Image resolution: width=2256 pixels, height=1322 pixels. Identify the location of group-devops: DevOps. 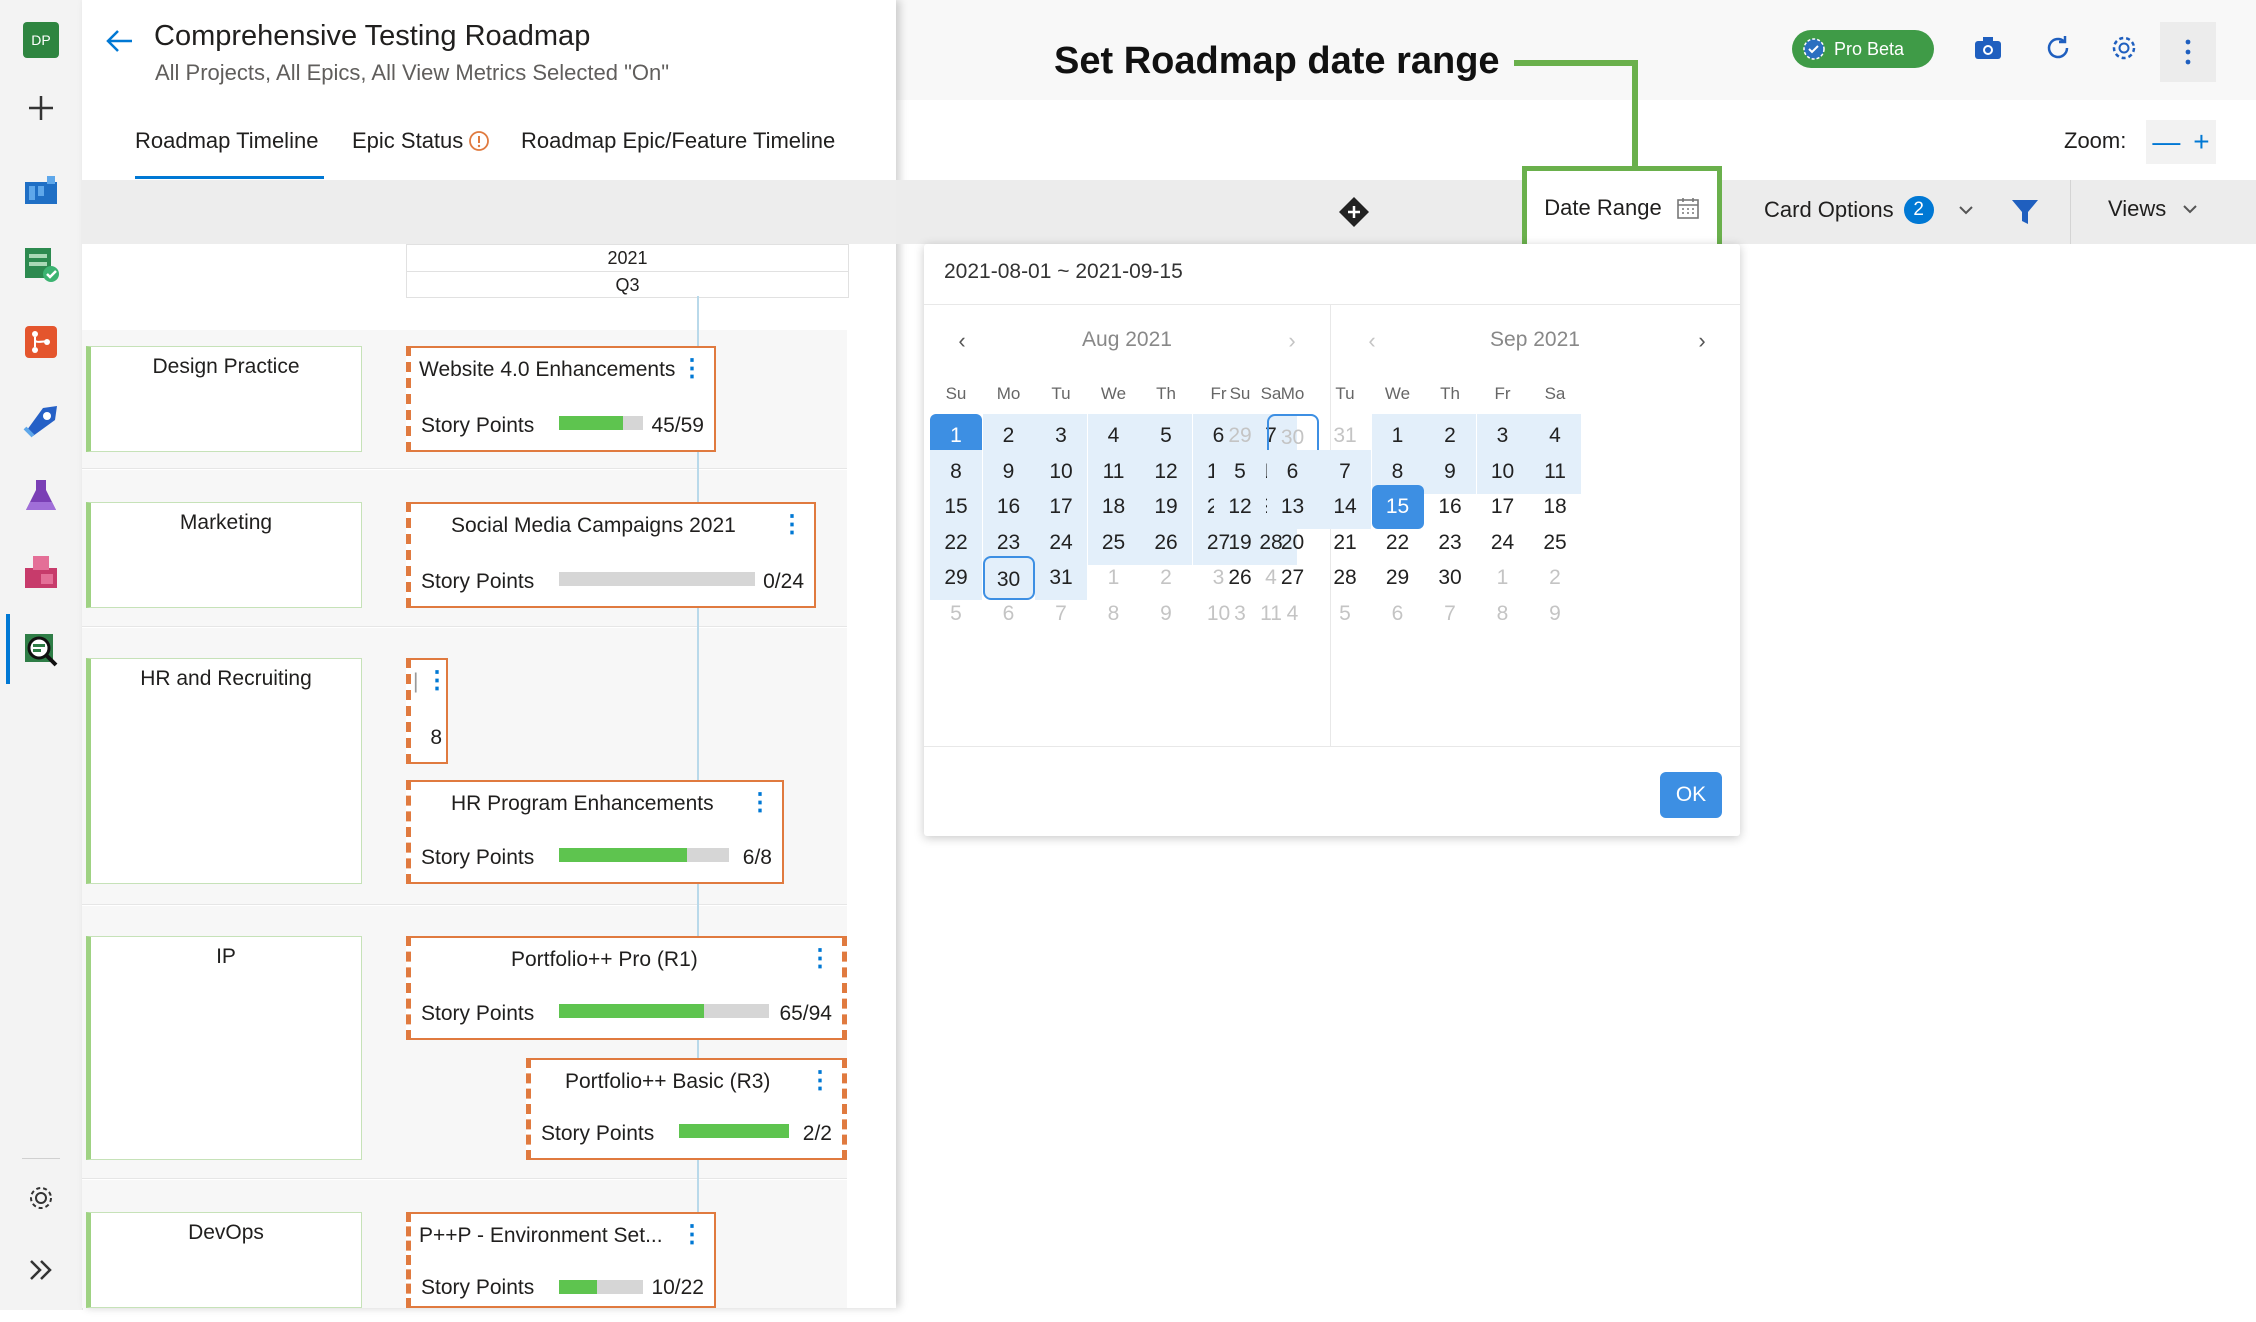
(224, 1260).